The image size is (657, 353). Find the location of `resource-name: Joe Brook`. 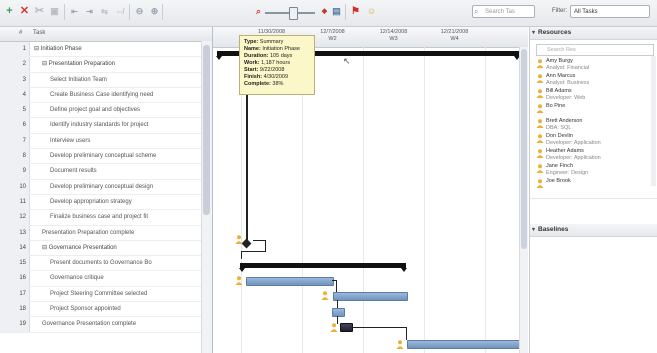

resource-name: Joe Brook is located at coordinates (558, 181).